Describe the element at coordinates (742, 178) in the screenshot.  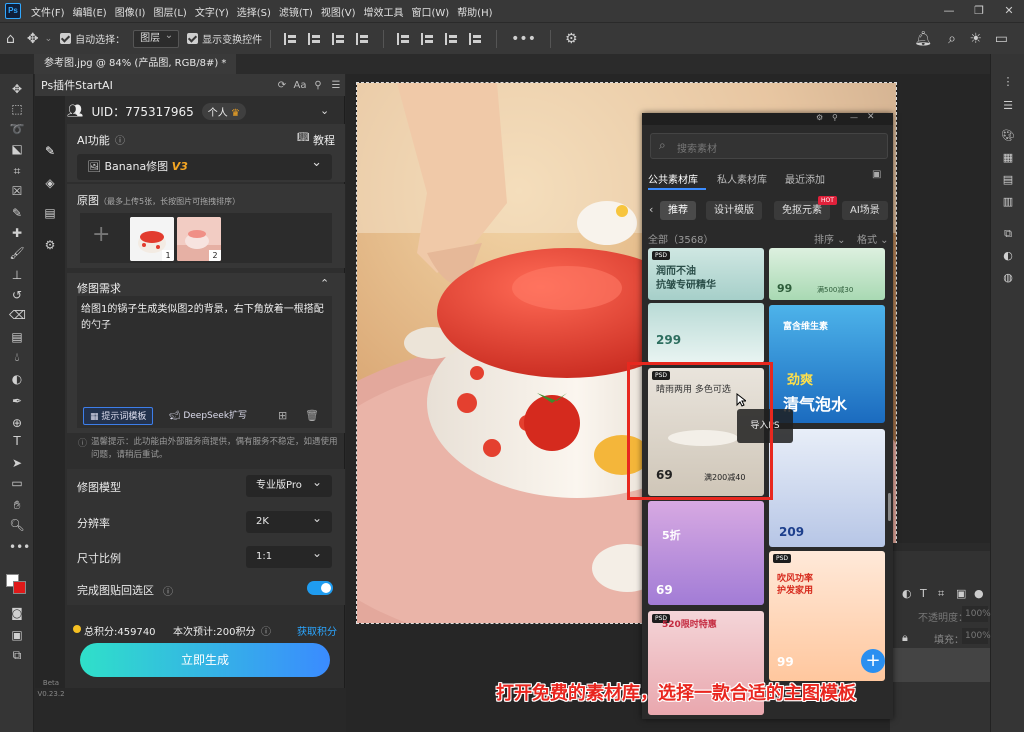
I see `tab-private-library: 私人素材库` at that location.